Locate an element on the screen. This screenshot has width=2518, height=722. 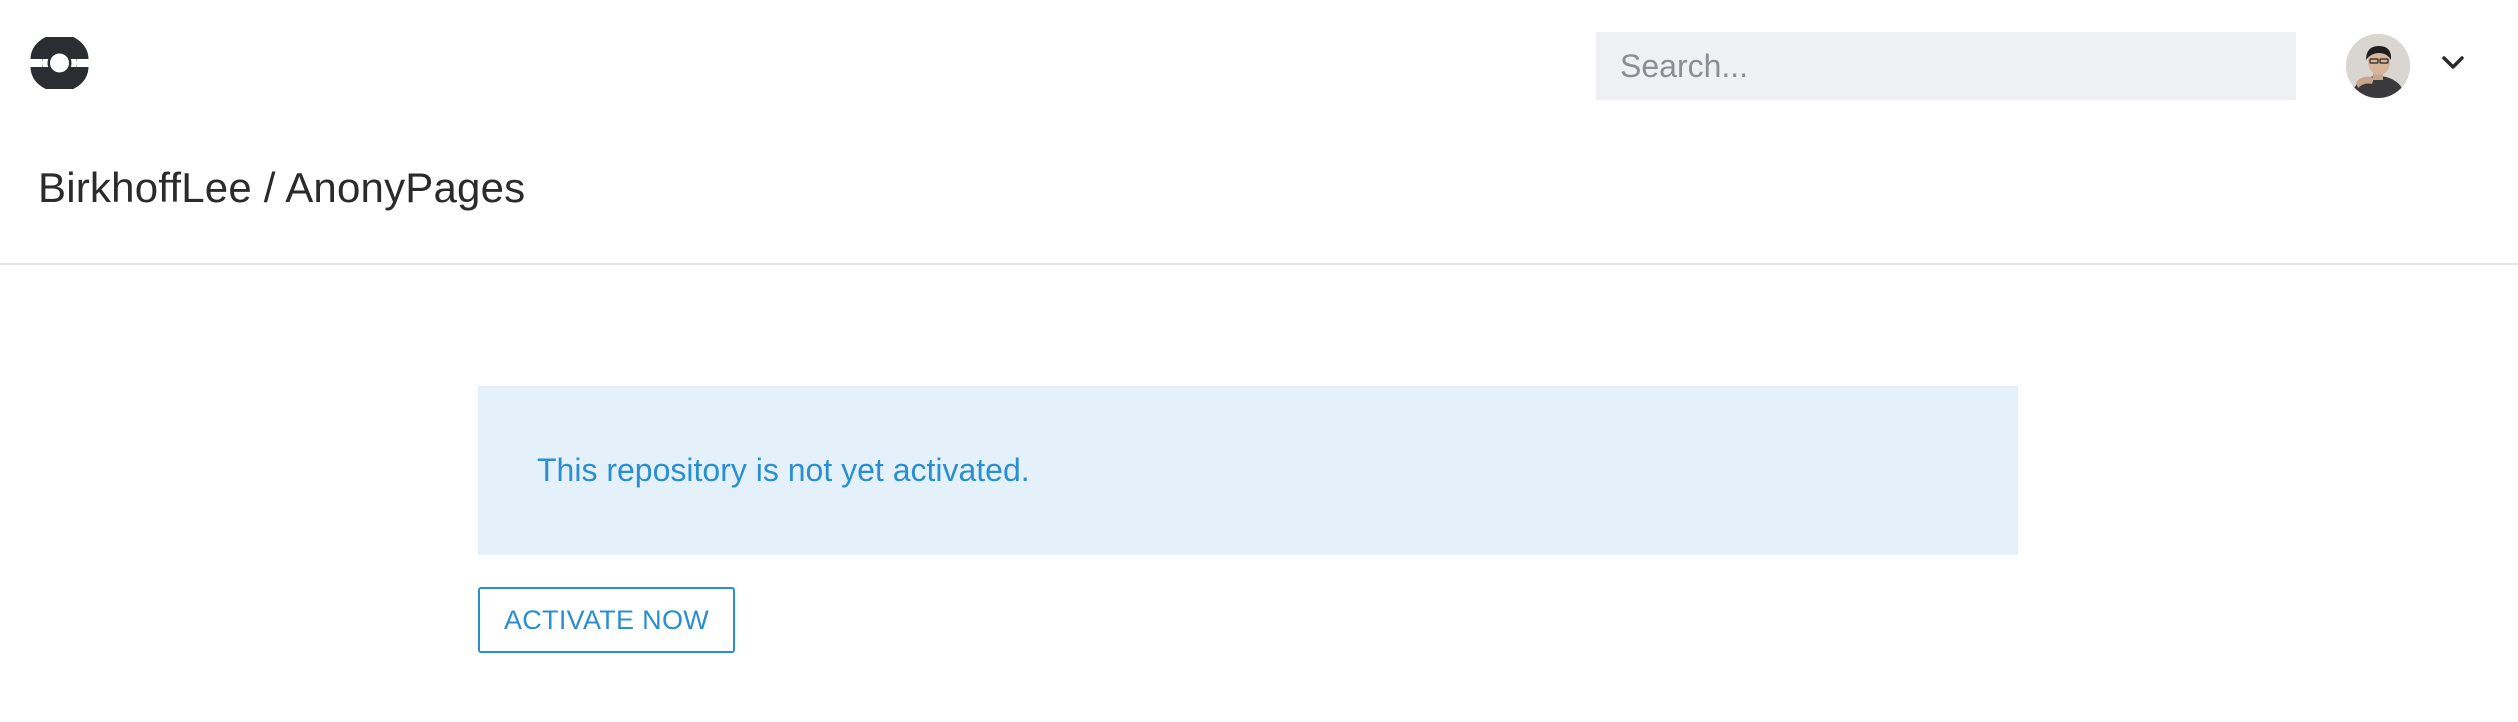
activate-now-button: ACTIVATE NOW is located at coordinates (606, 620).